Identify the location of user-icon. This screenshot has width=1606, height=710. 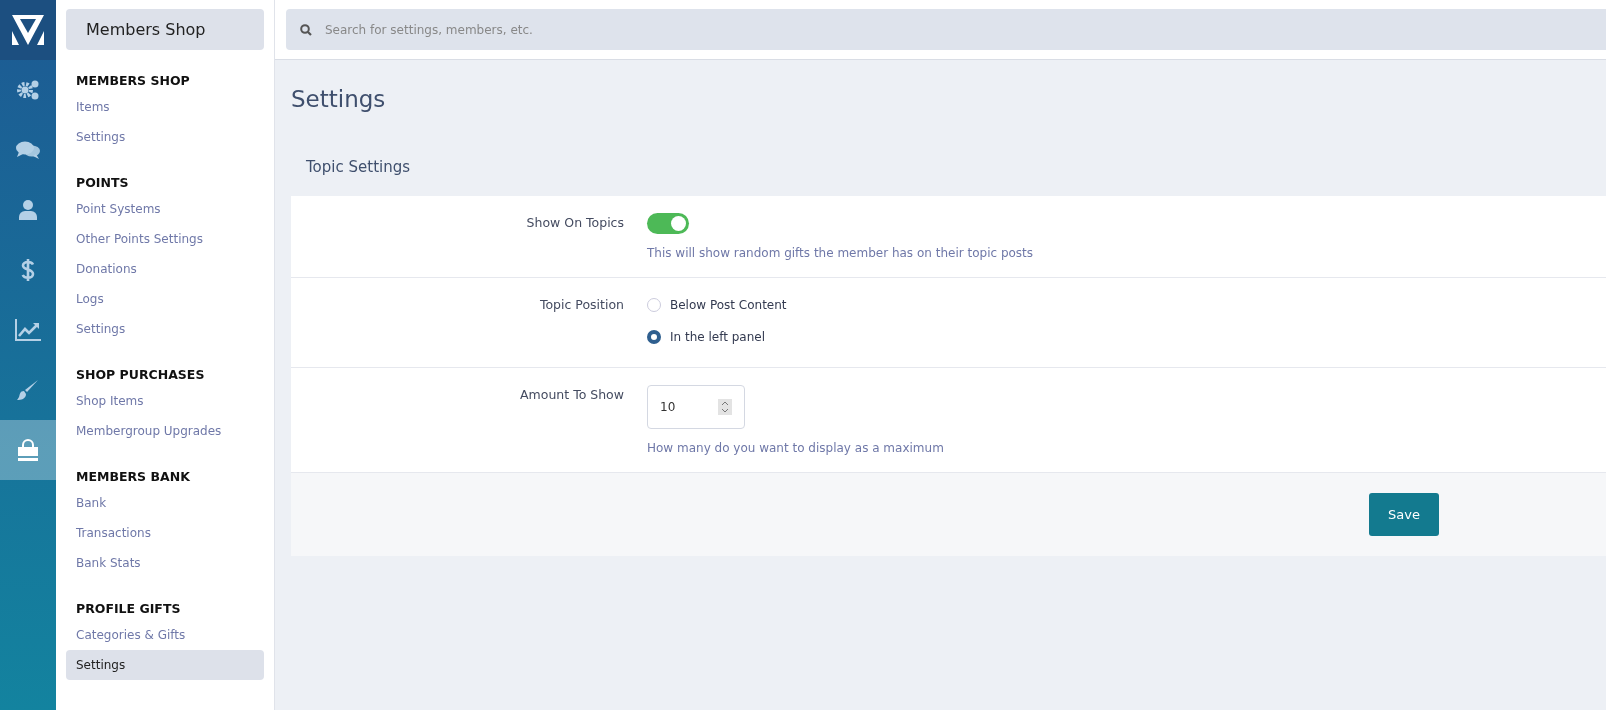
(28, 210).